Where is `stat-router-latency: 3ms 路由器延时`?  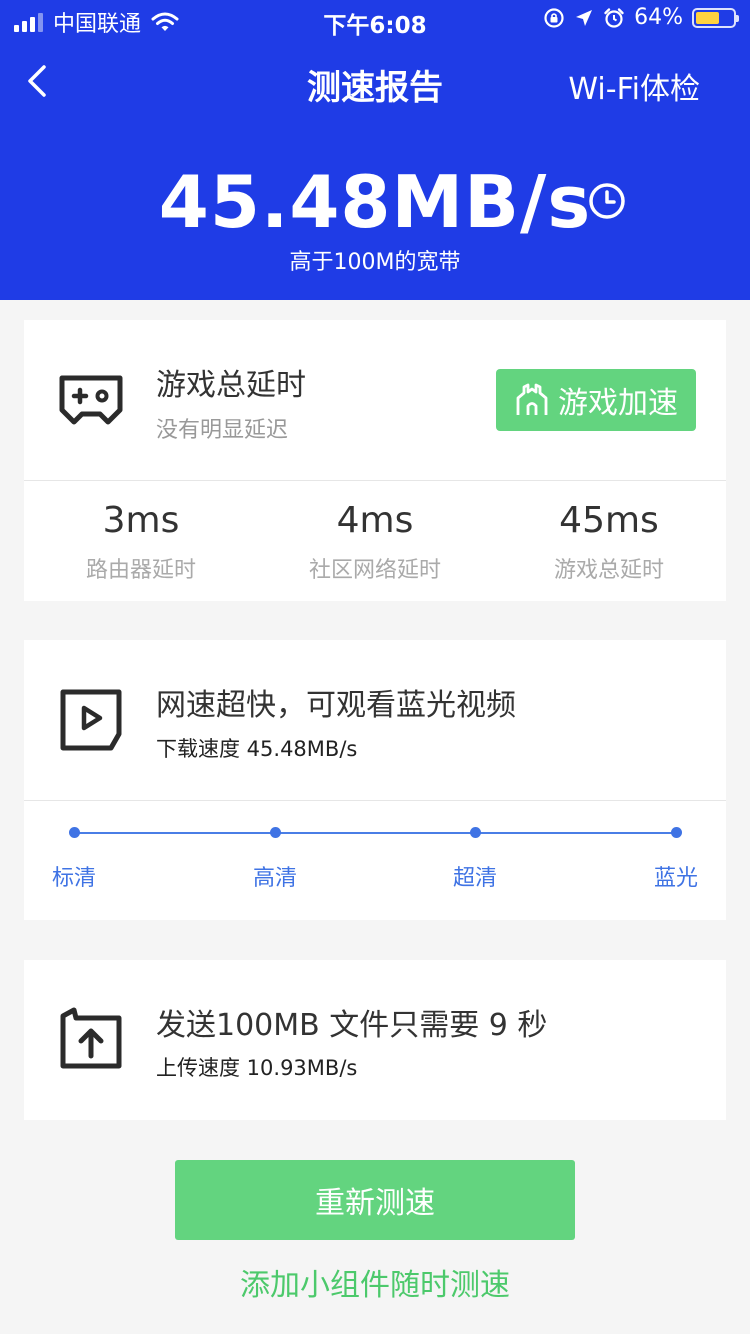 stat-router-latency: 3ms 路由器延时 is located at coordinates (141, 541).